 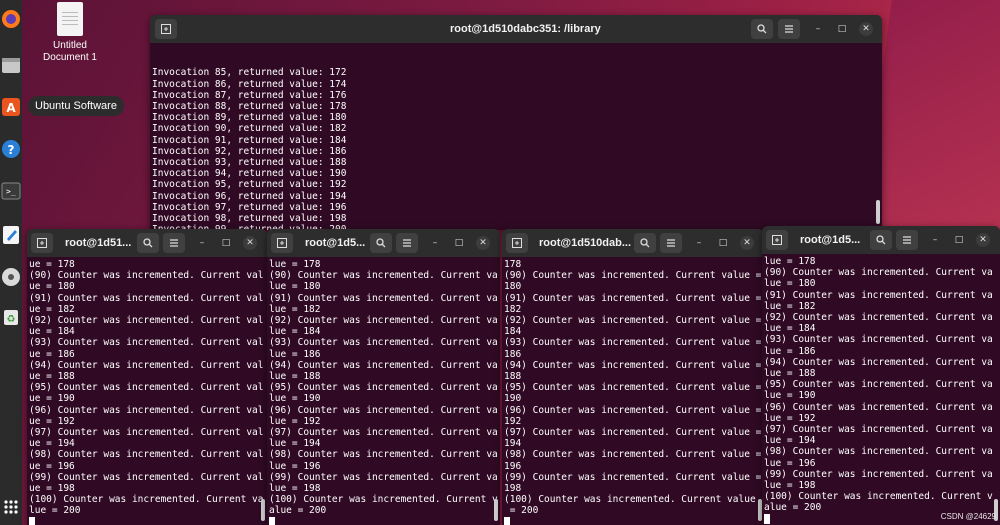 What do you see at coordinates (634, 520) in the screenshot?
I see `prompt-line` at bounding box center [634, 520].